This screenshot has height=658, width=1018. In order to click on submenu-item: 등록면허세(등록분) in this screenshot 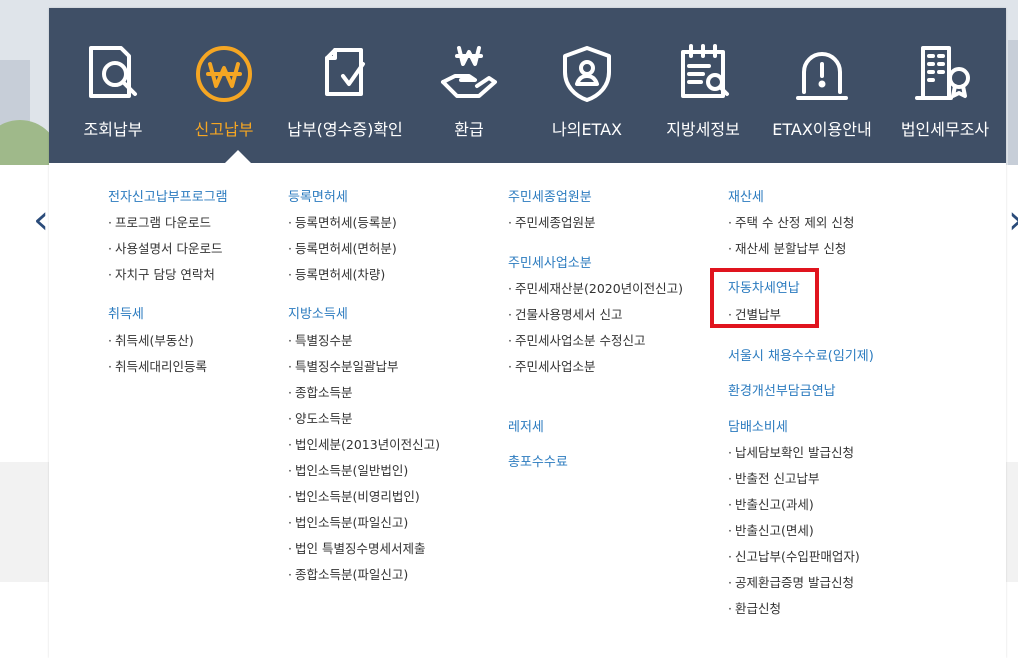, I will do `click(342, 221)`.